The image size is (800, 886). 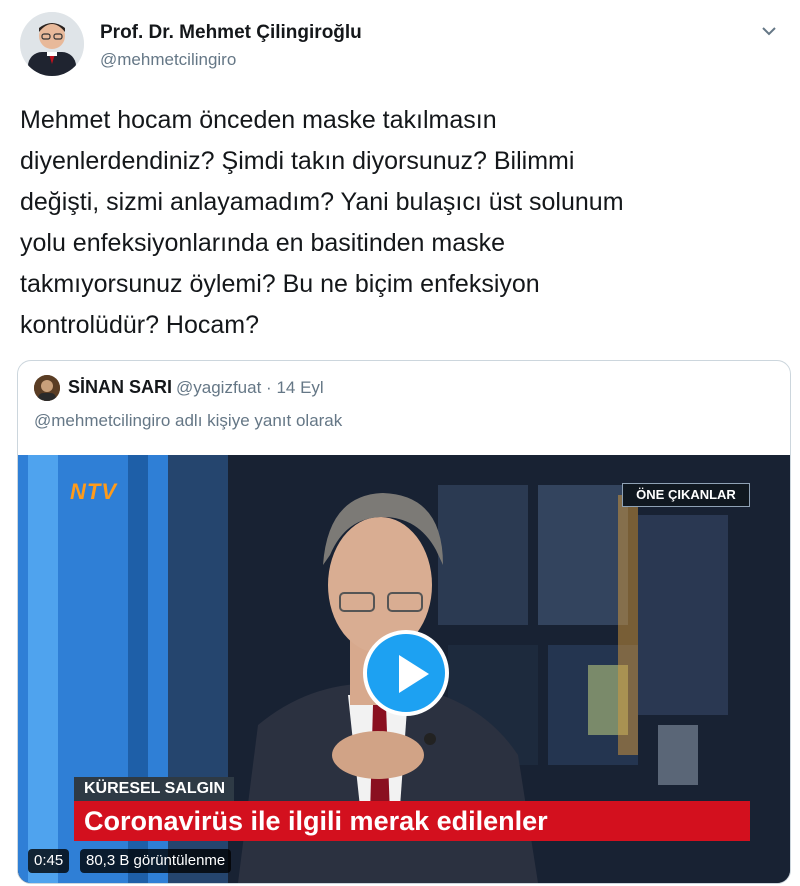 I want to click on play-button, so click(x=406, y=673).